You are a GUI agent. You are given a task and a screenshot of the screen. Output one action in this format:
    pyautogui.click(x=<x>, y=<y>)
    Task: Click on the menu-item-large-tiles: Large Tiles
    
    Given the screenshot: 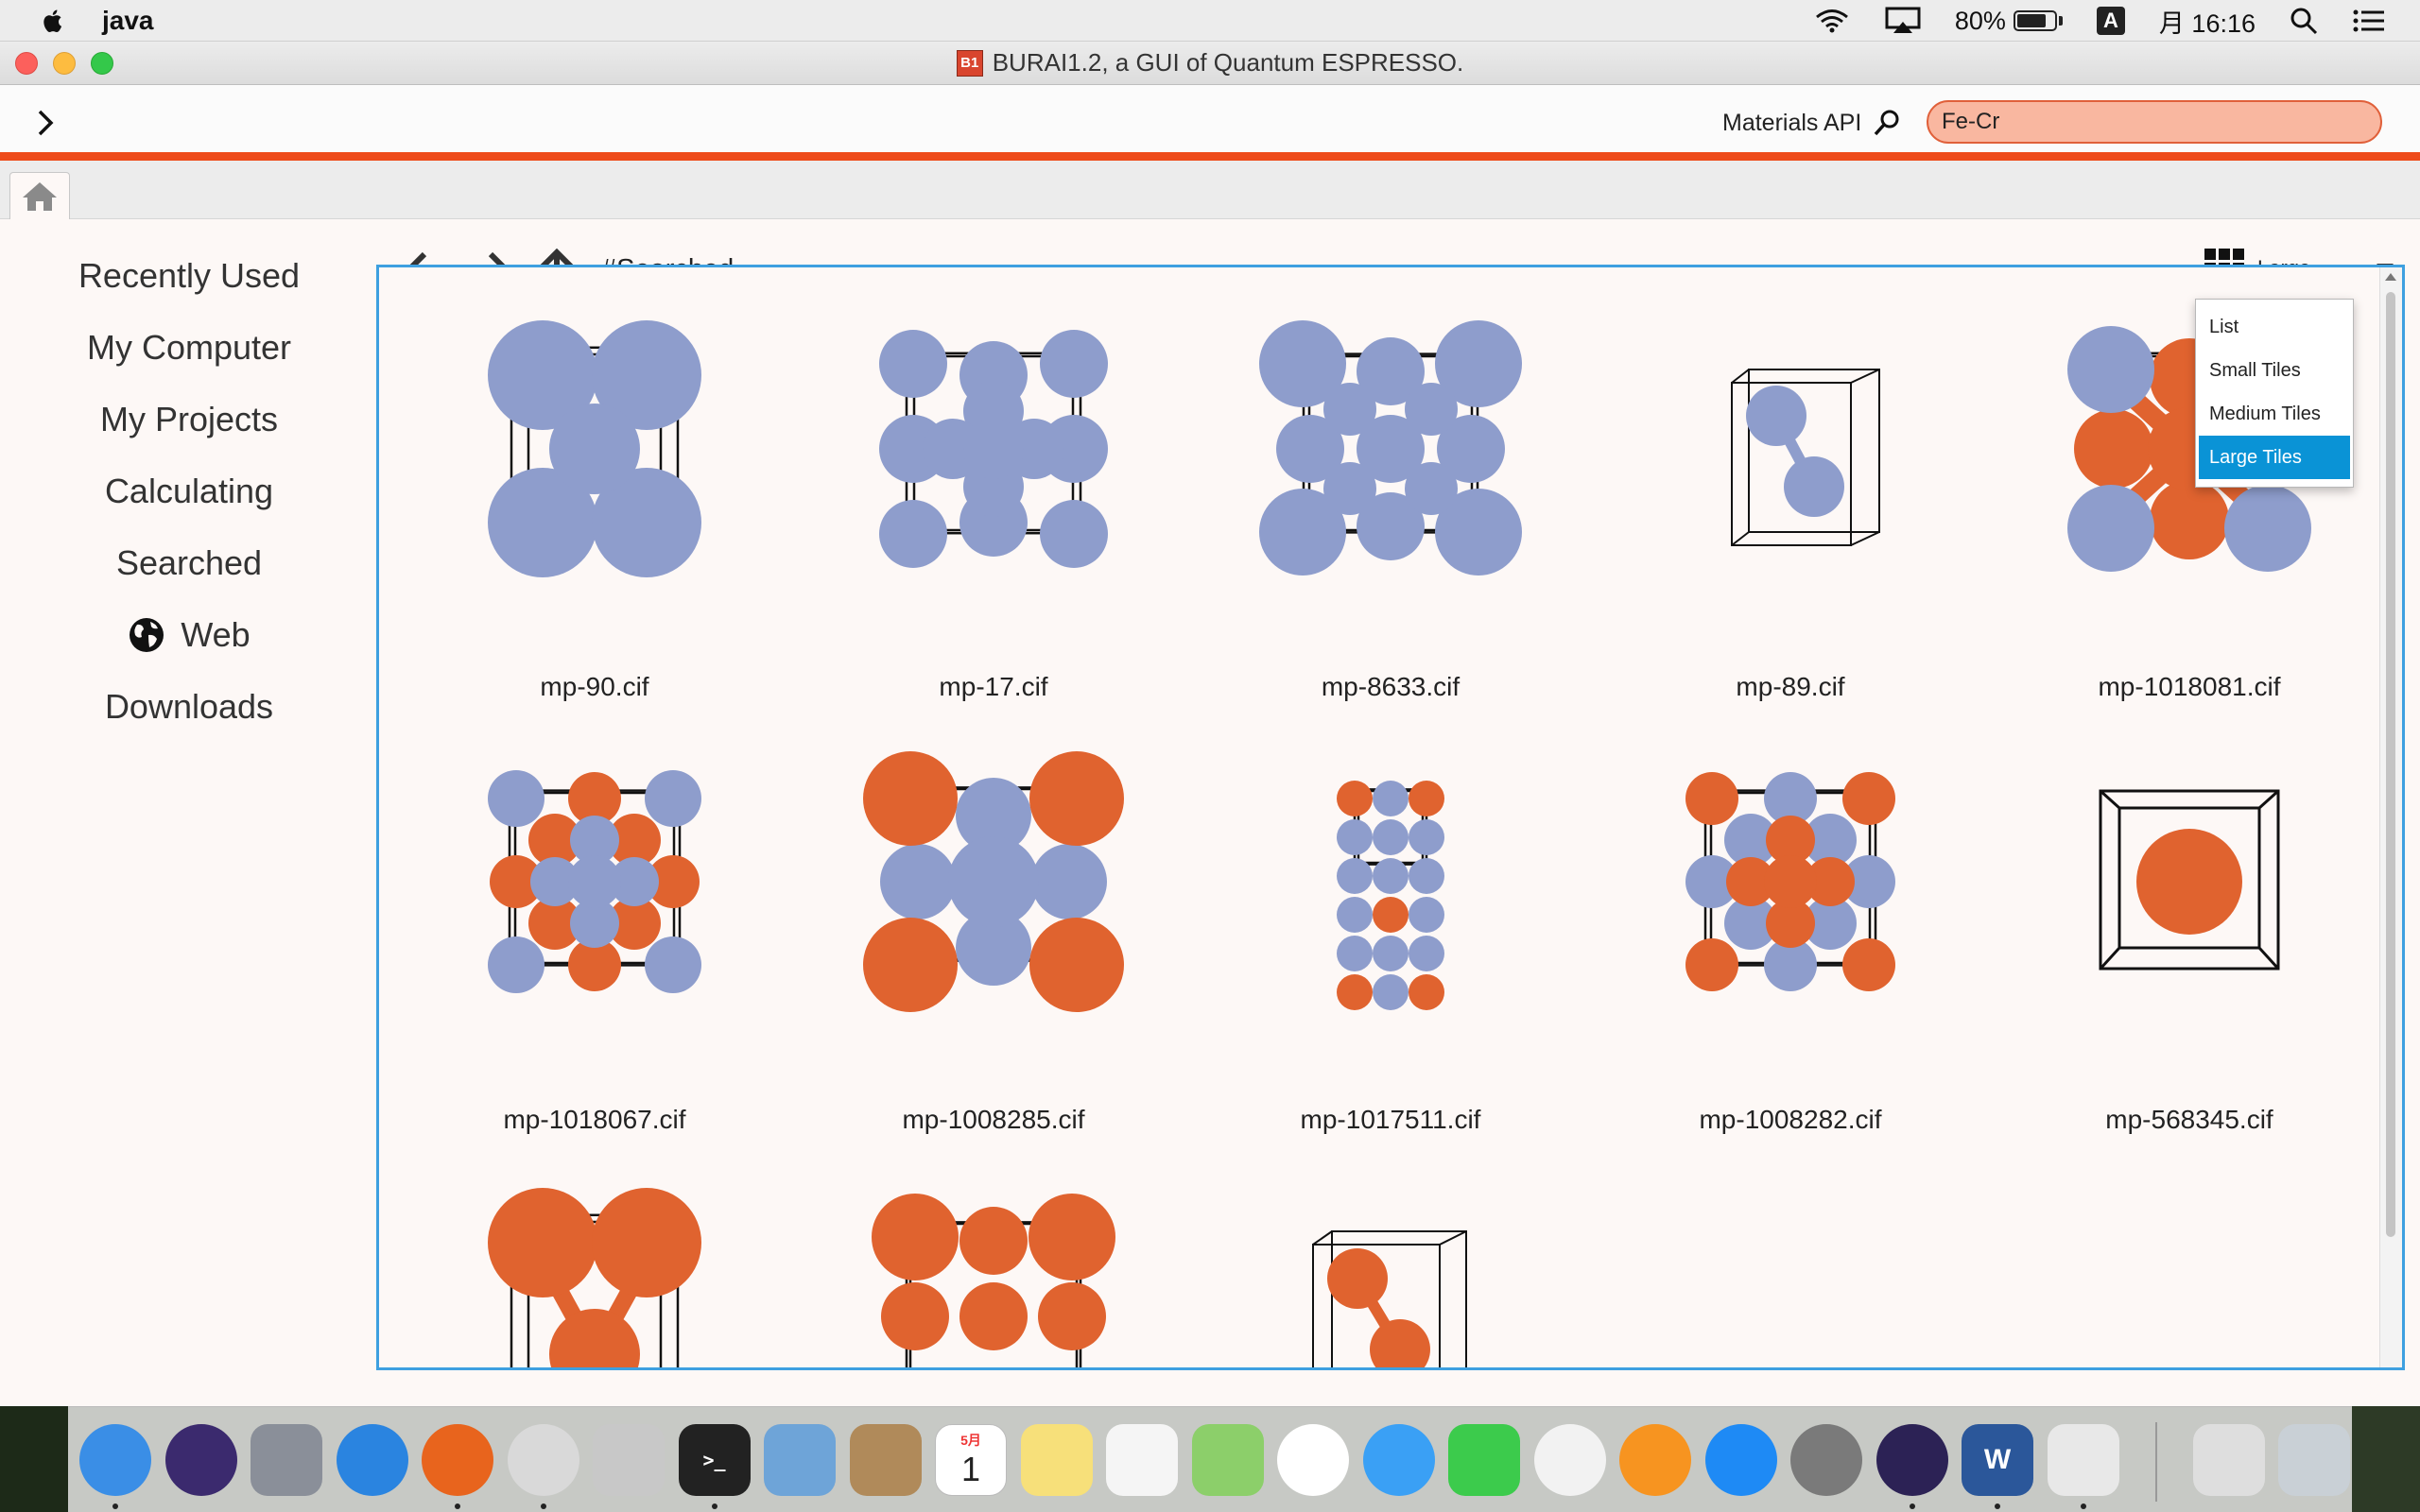 What is the action you would take?
    pyautogui.click(x=2274, y=457)
    